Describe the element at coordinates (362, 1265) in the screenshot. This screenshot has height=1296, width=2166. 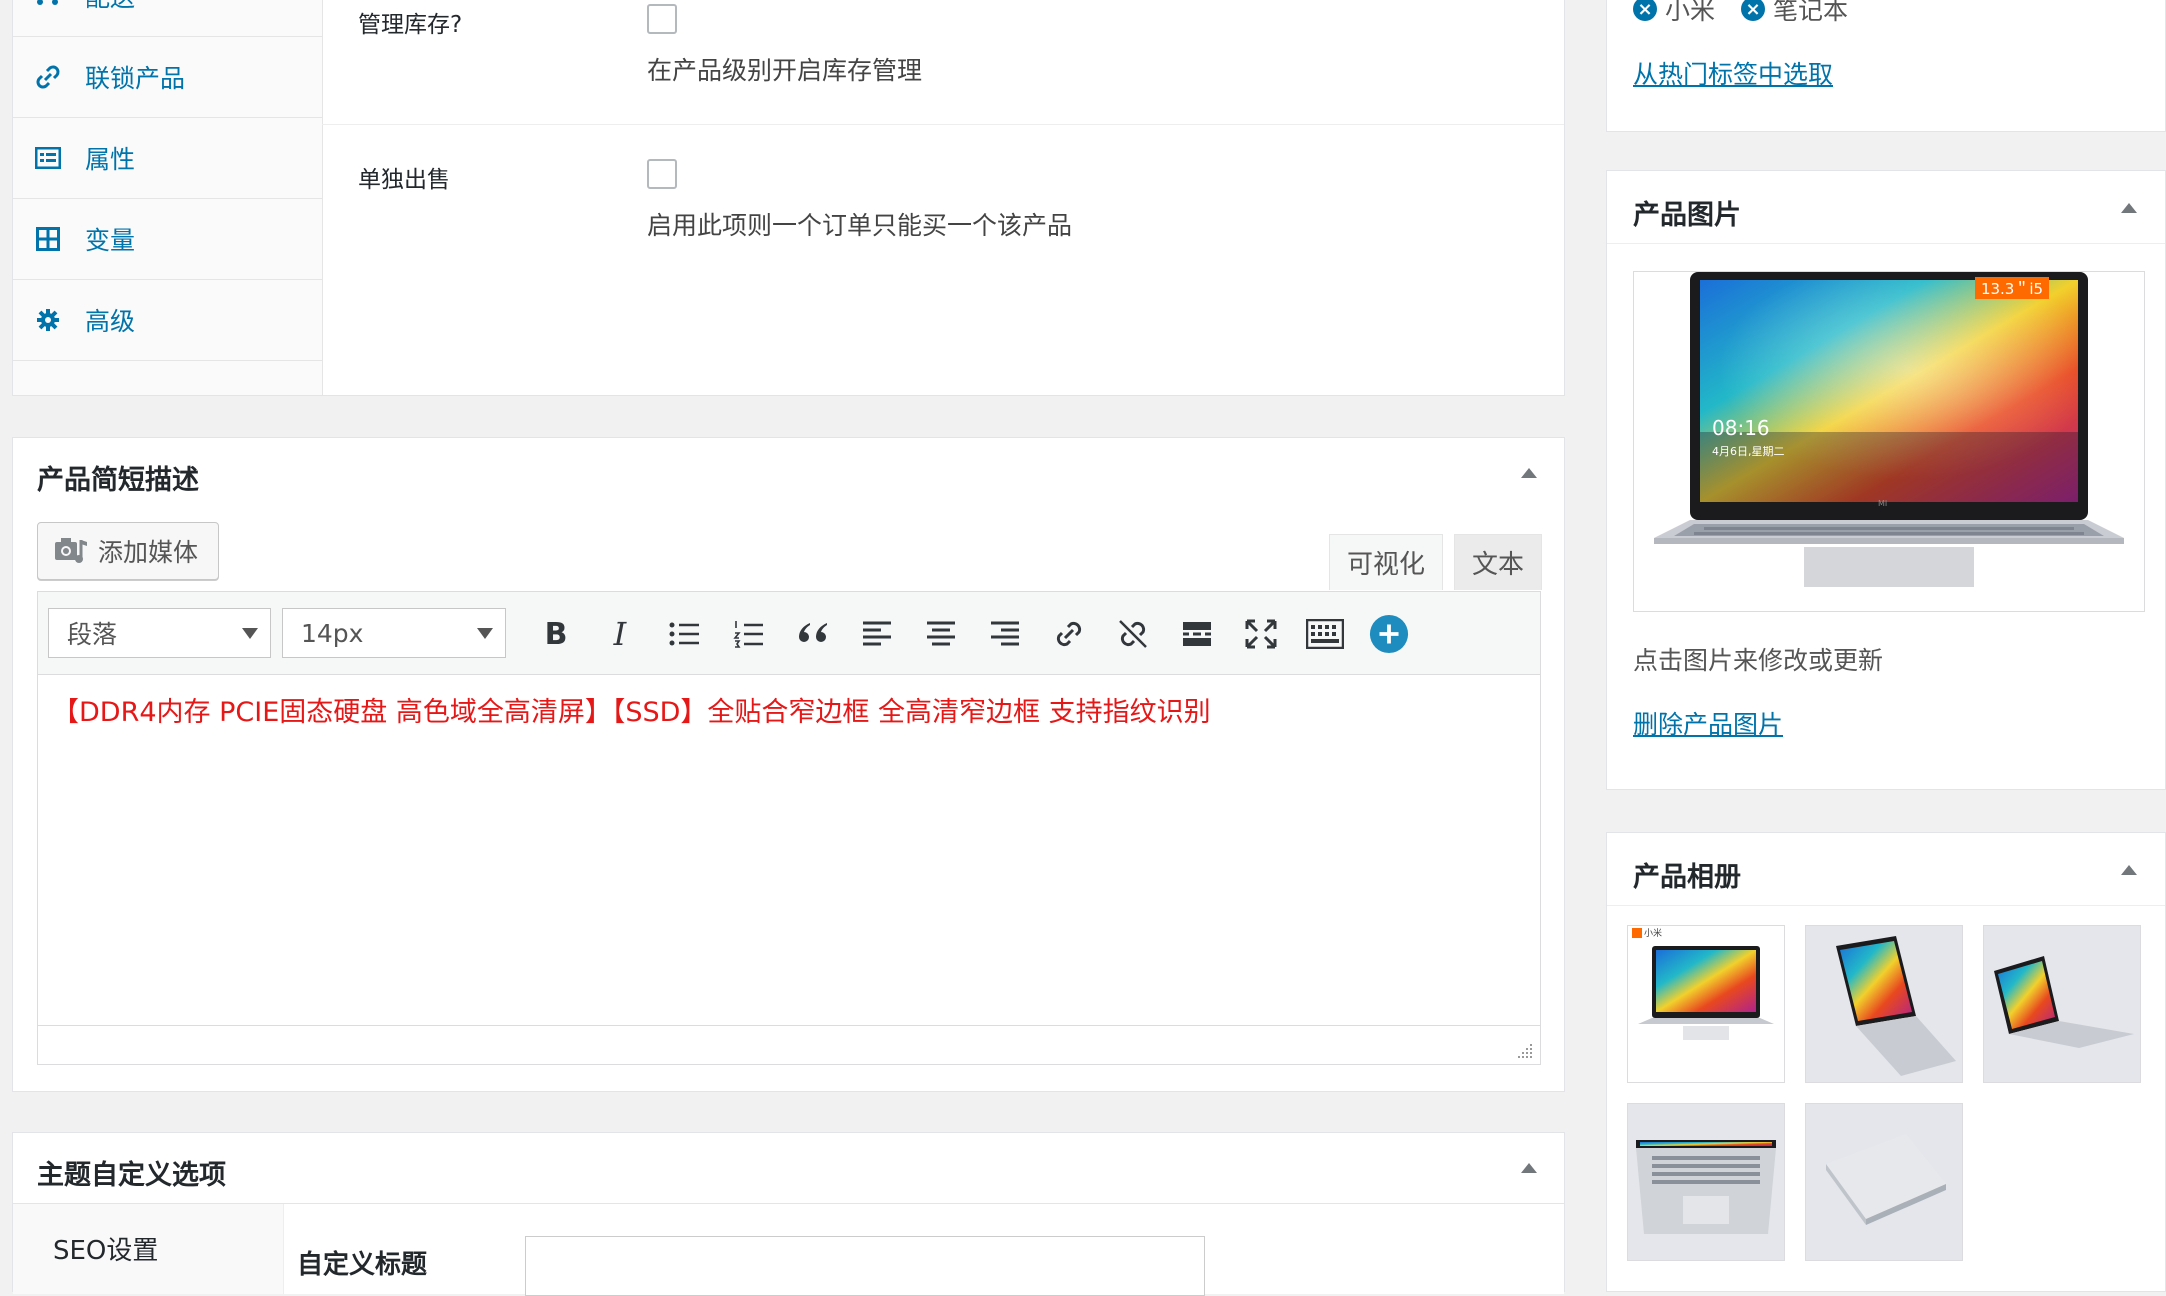
I see `custom-title-label: 自定义标题` at that location.